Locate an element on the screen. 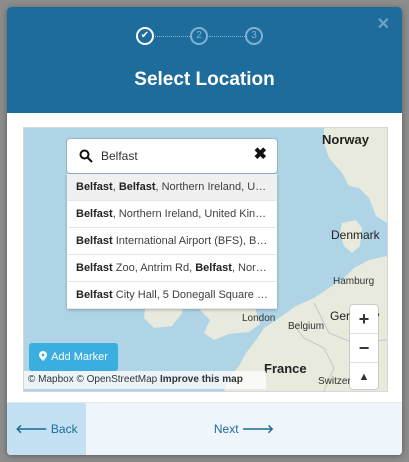  search-box: ✖ is located at coordinates (172, 156).